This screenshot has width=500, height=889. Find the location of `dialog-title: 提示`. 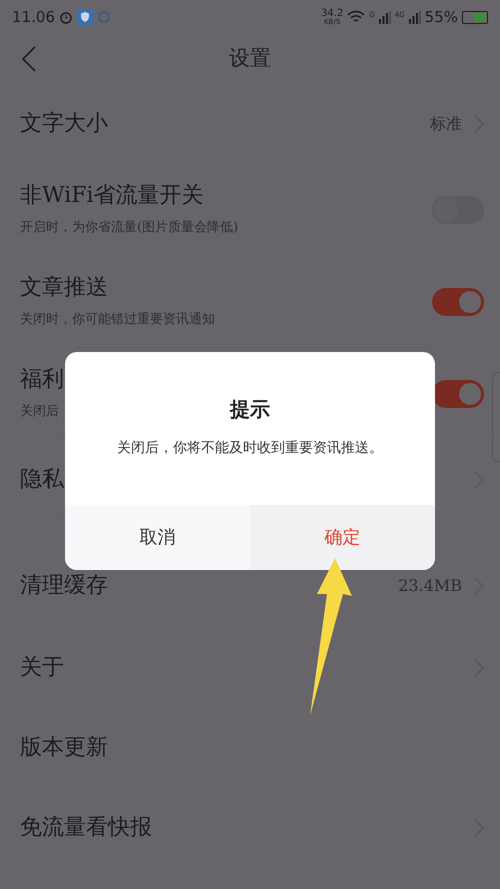

dialog-title: 提示 is located at coordinates (250, 409).